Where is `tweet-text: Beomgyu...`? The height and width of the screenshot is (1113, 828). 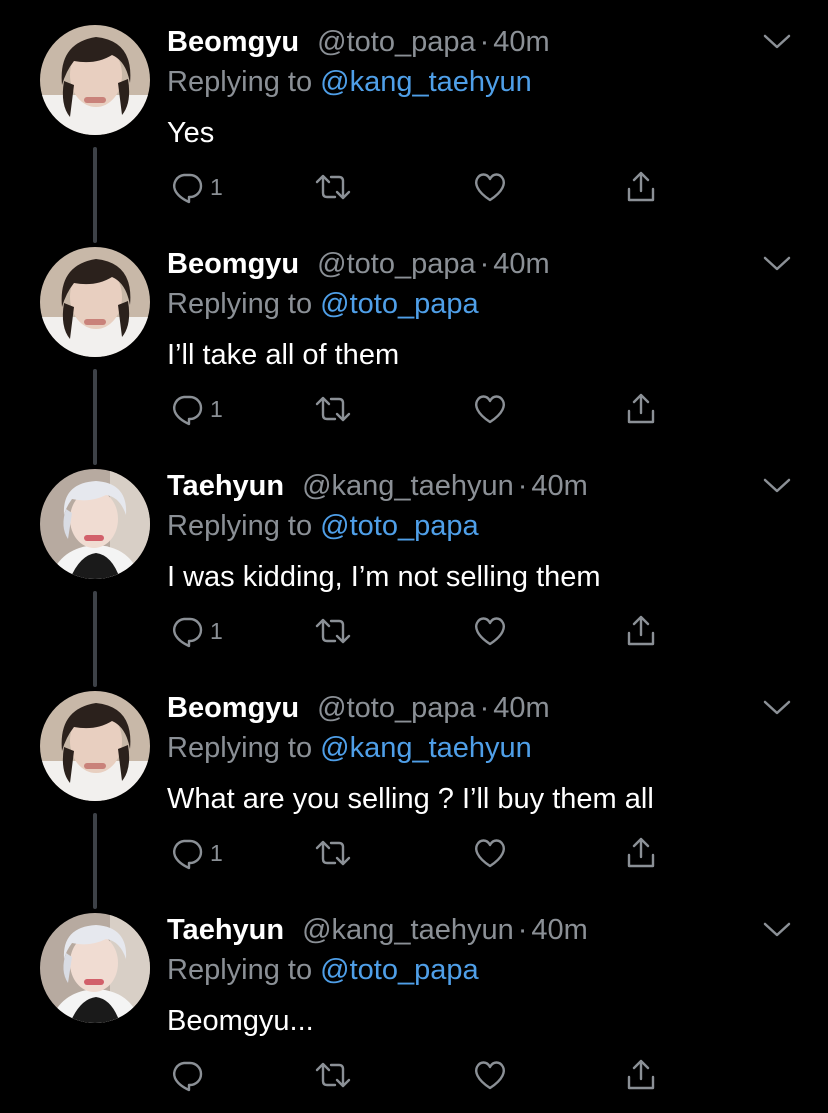 tweet-text: Beomgyu... is located at coordinates (240, 1021).